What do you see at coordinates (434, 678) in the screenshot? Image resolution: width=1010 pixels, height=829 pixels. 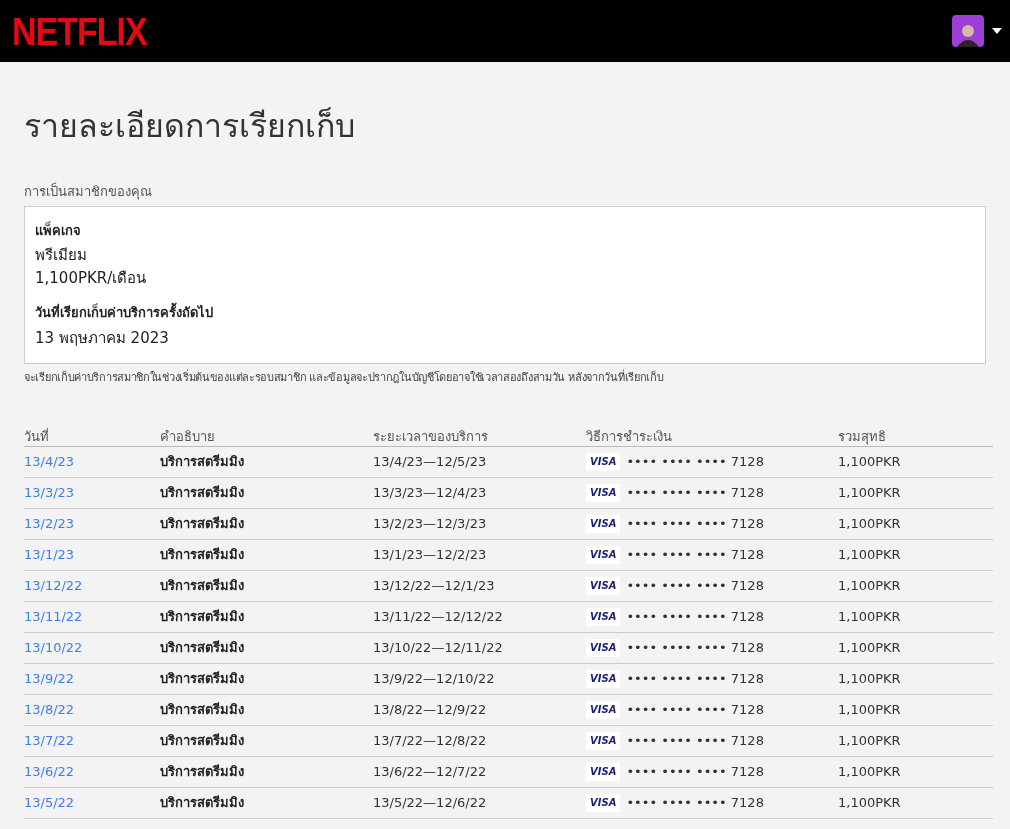 I see `period-cell-text: 13/9/22—12/10/22` at bounding box center [434, 678].